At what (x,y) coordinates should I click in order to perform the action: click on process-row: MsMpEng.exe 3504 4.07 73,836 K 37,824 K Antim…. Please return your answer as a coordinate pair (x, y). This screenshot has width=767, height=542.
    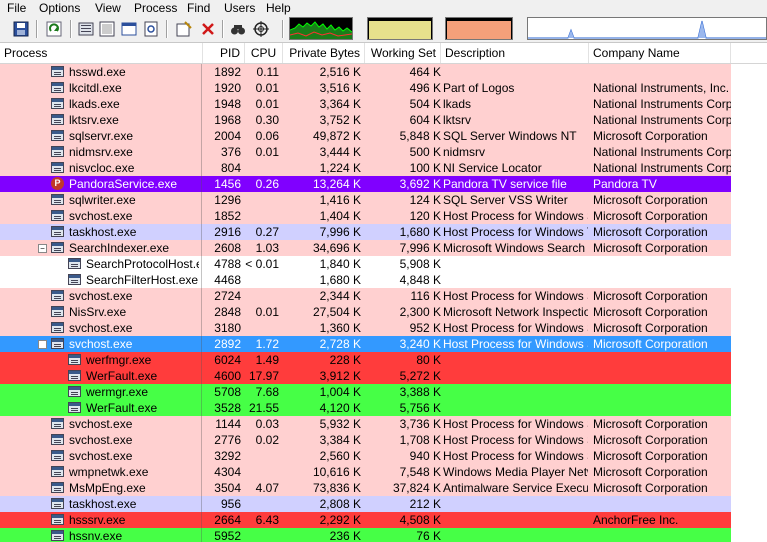
    Looking at the image, I should click on (365, 488).